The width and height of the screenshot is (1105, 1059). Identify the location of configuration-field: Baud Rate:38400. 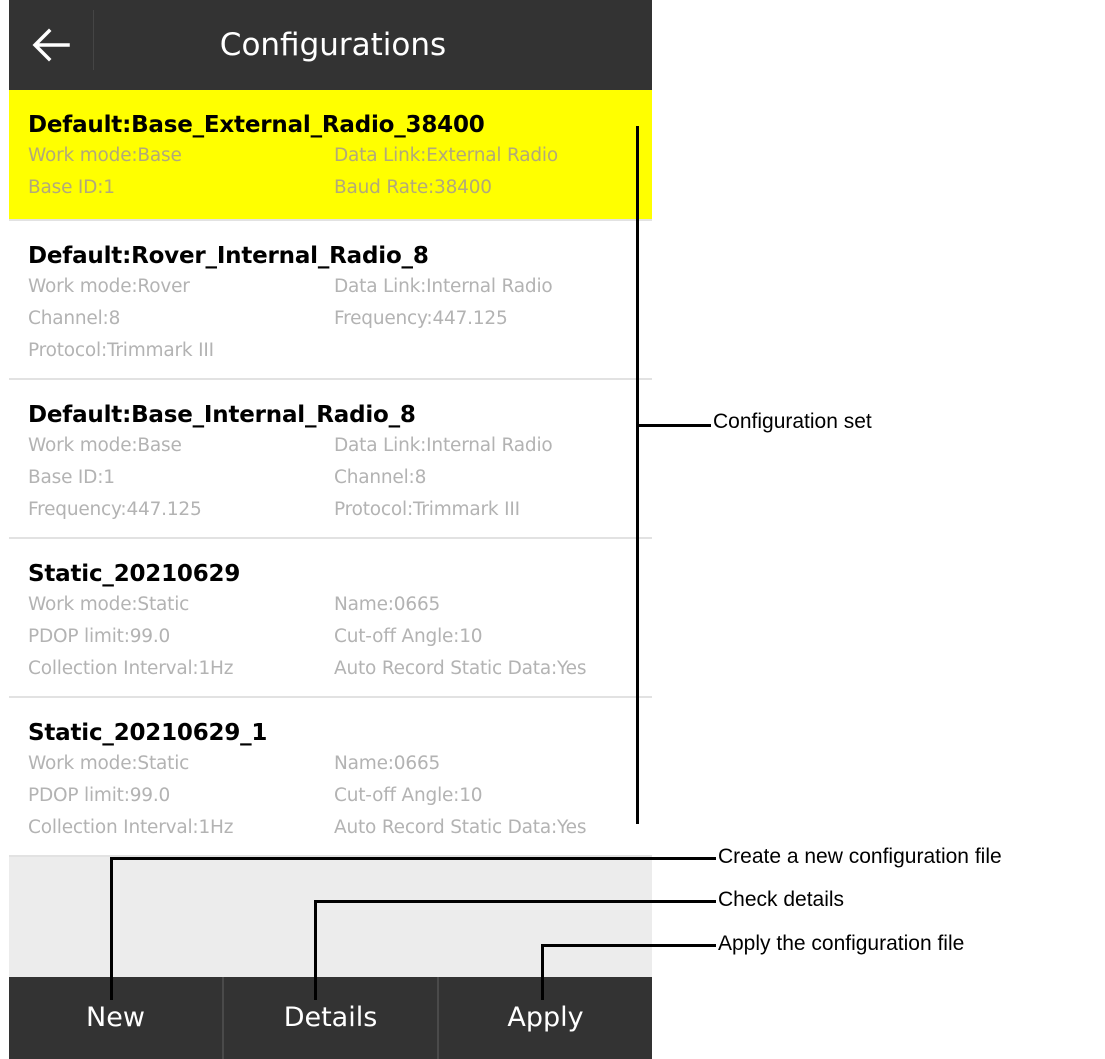
(413, 187).